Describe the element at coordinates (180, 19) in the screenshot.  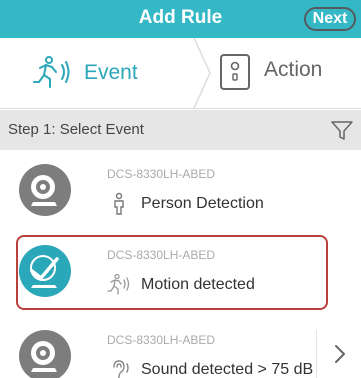
I see `top-bar: Add Rule Next` at that location.